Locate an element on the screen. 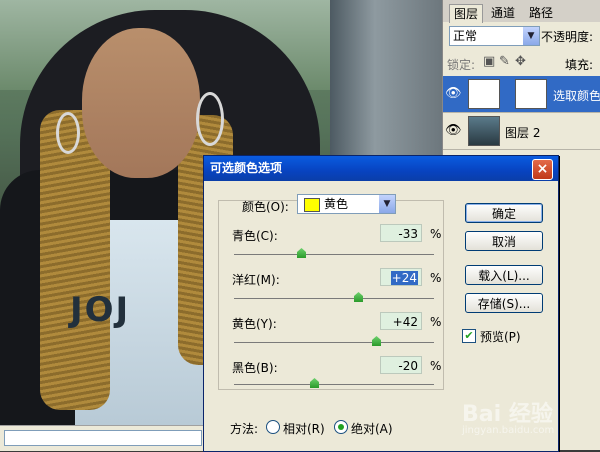 Image resolution: width=600 pixels, height=452 pixels. preview-label: 预览(P) is located at coordinates (500, 337).